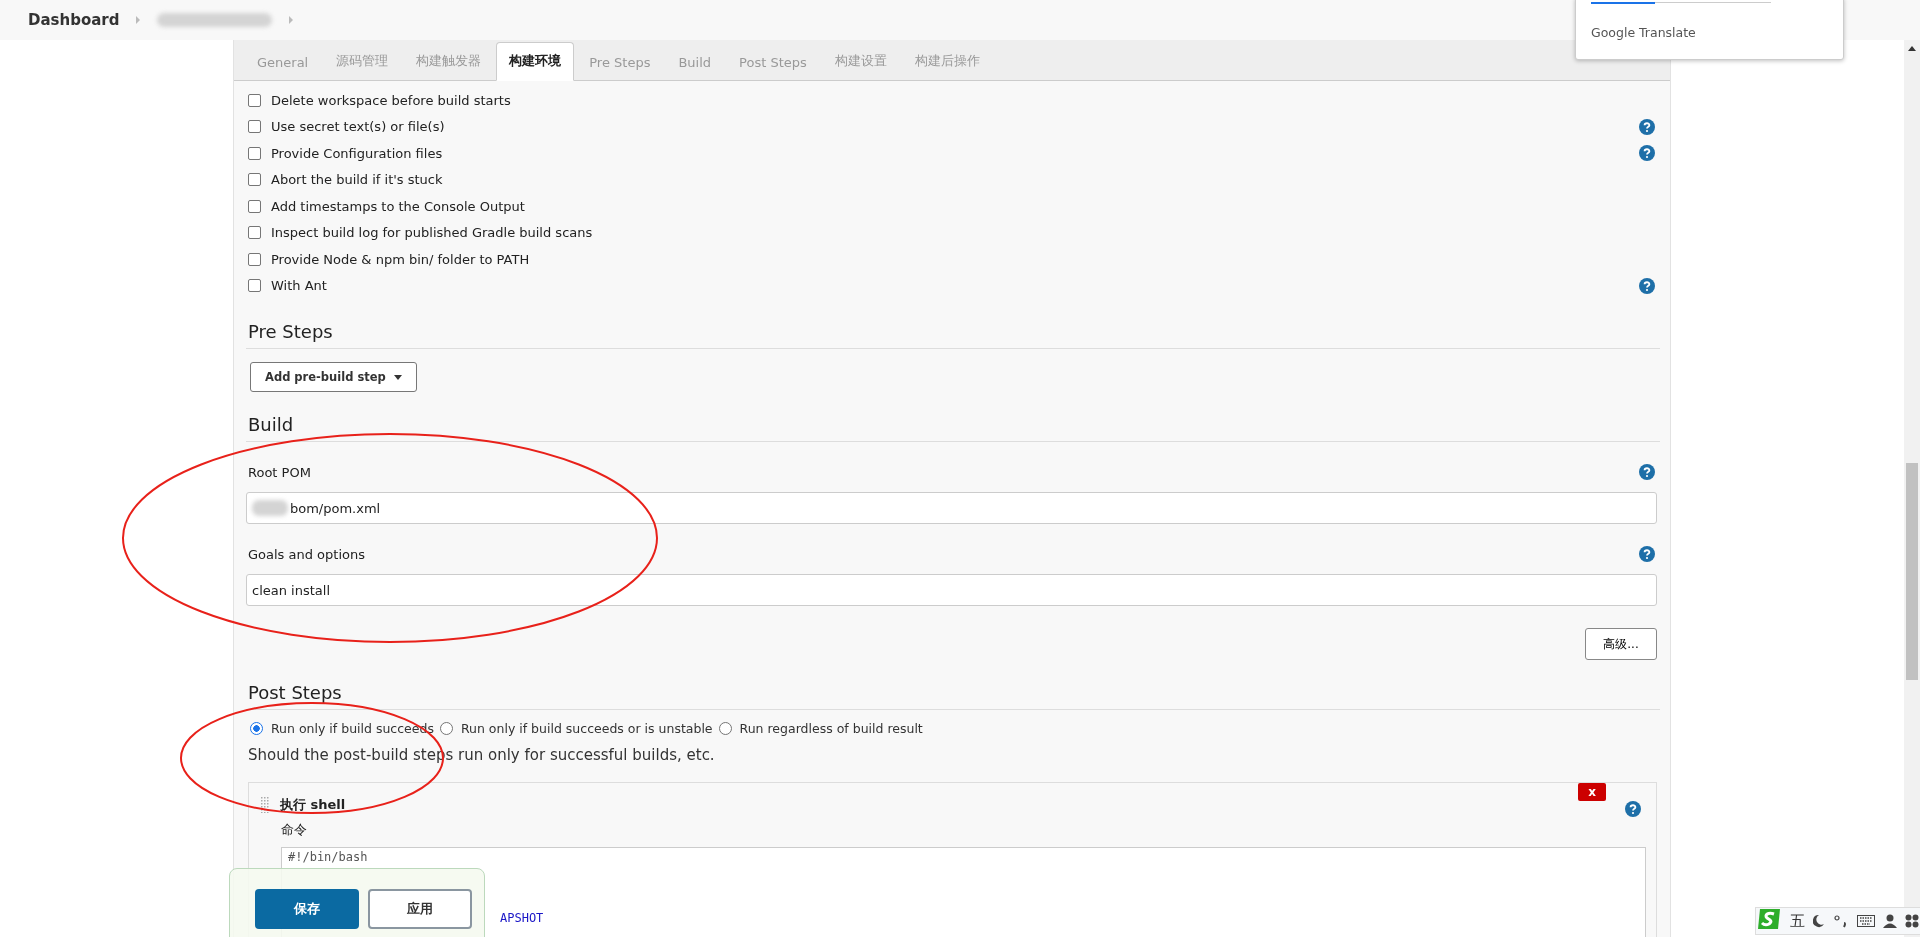  I want to click on breadcrumb-link: Dashboard, so click(74, 20).